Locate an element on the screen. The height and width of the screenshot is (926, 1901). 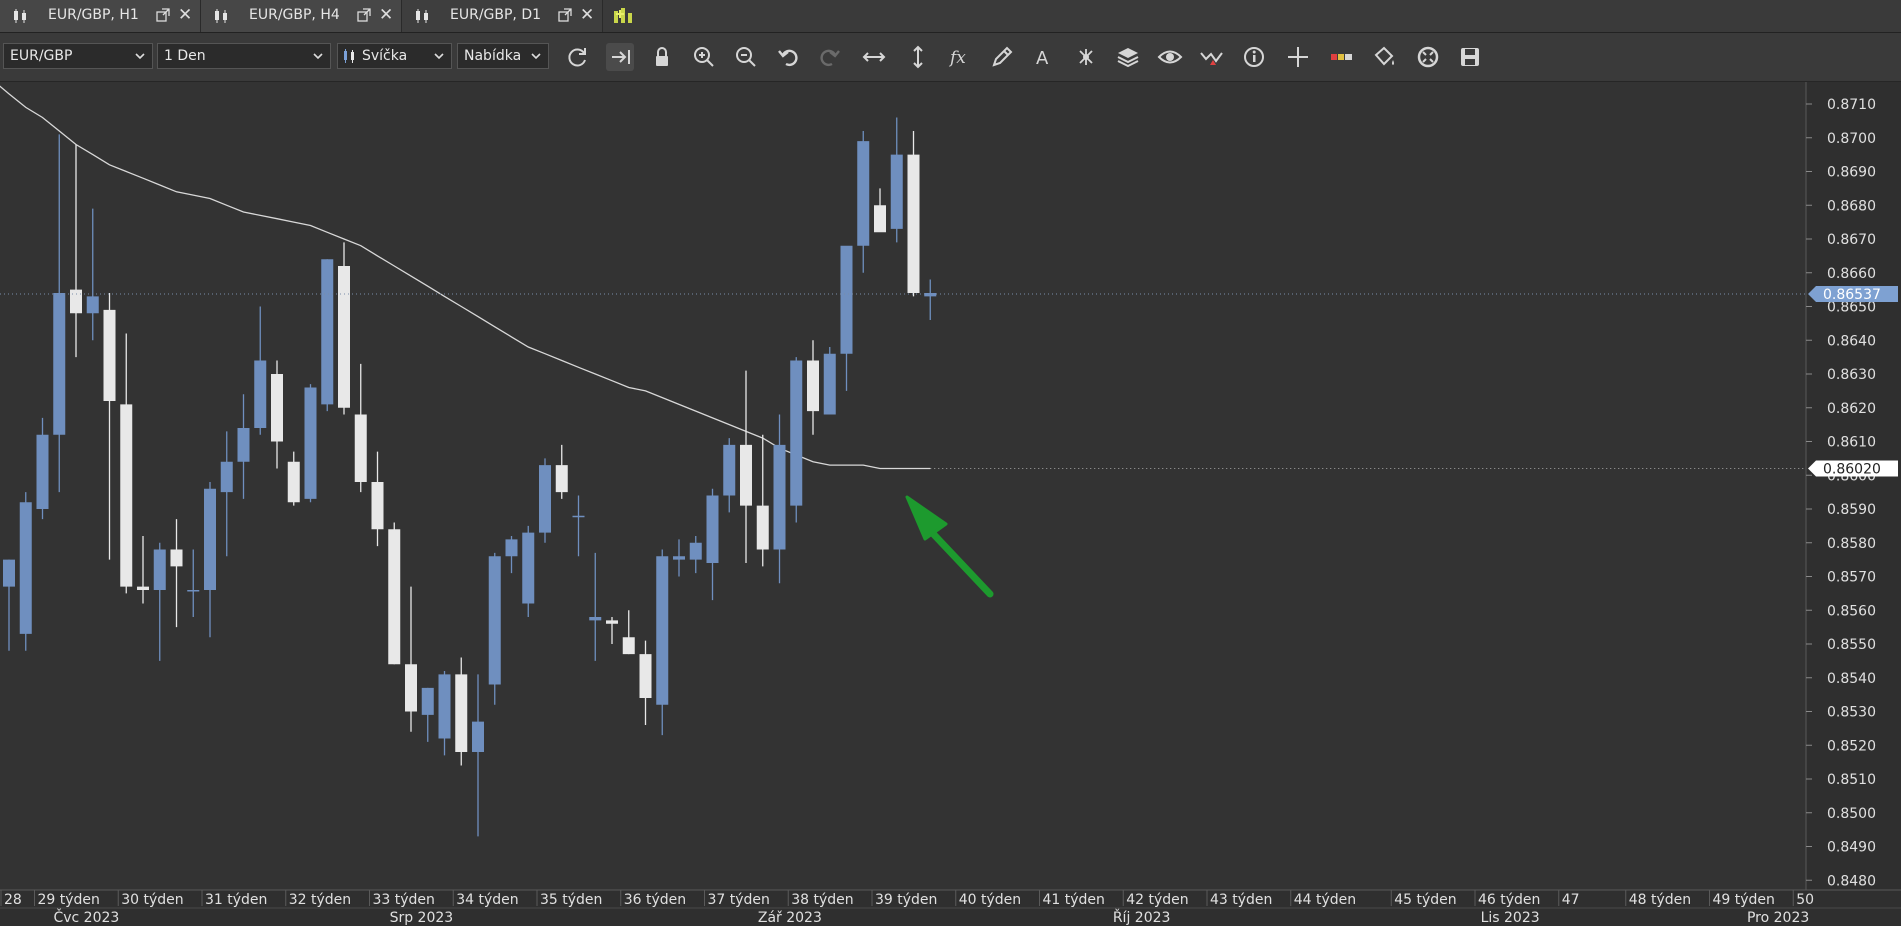
pattern-icon is located at coordinates (1086, 57).